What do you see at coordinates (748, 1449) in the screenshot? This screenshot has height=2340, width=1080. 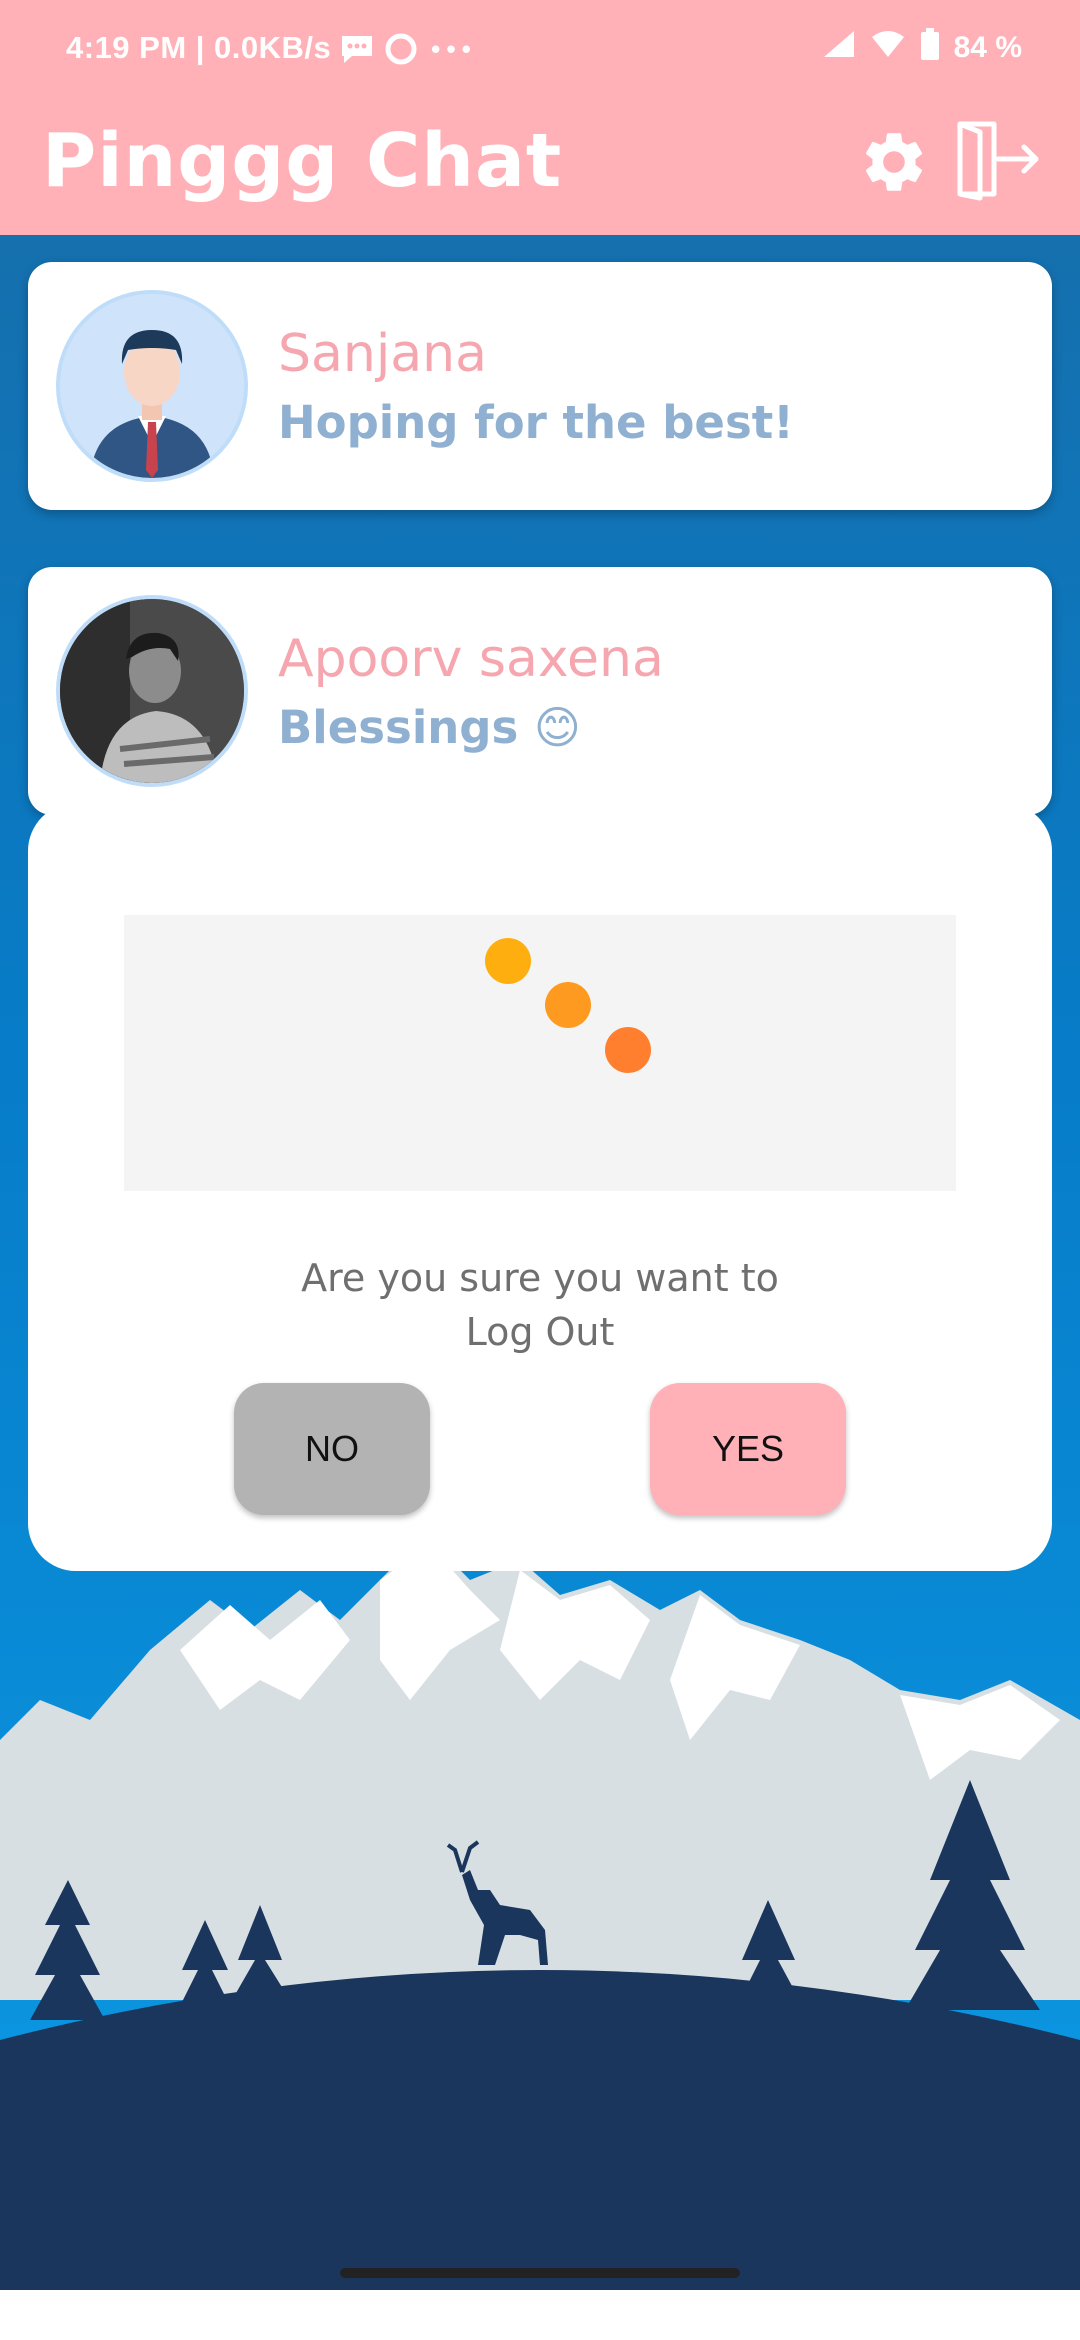 I see `yes-button: YES` at bounding box center [748, 1449].